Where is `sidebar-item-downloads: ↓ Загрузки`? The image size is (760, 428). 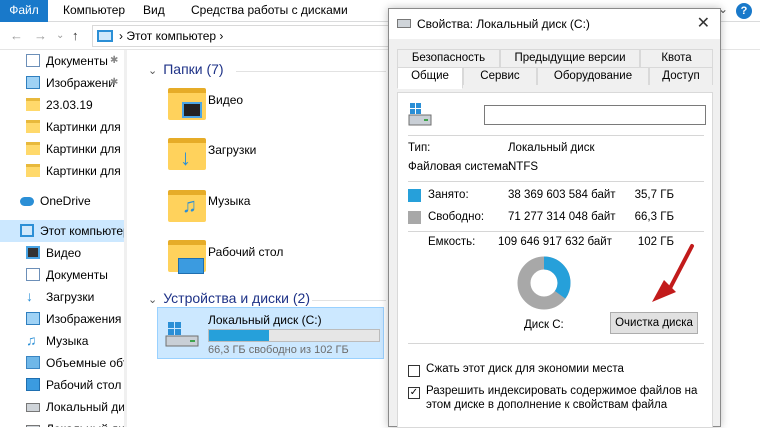
sidebar-item-downloads: ↓ Загрузки is located at coordinates (63, 297).